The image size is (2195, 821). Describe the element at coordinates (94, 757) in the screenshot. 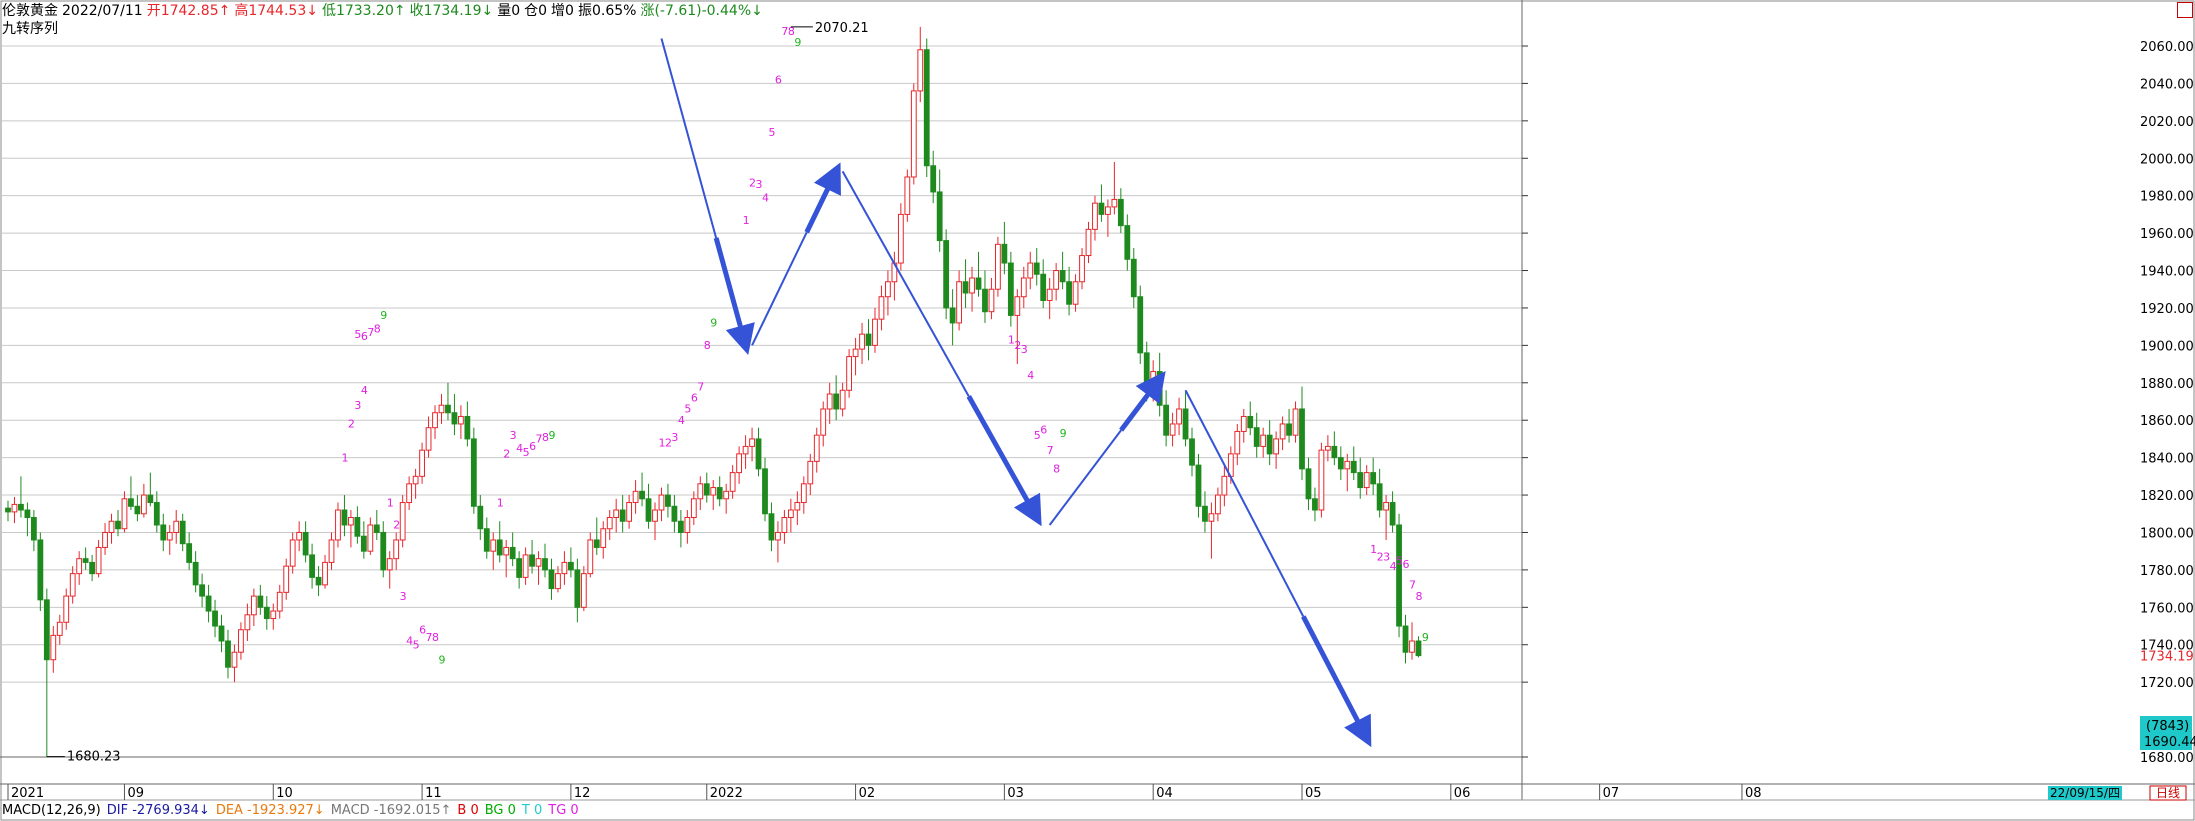

I see `low-annotation: 1680.23` at that location.